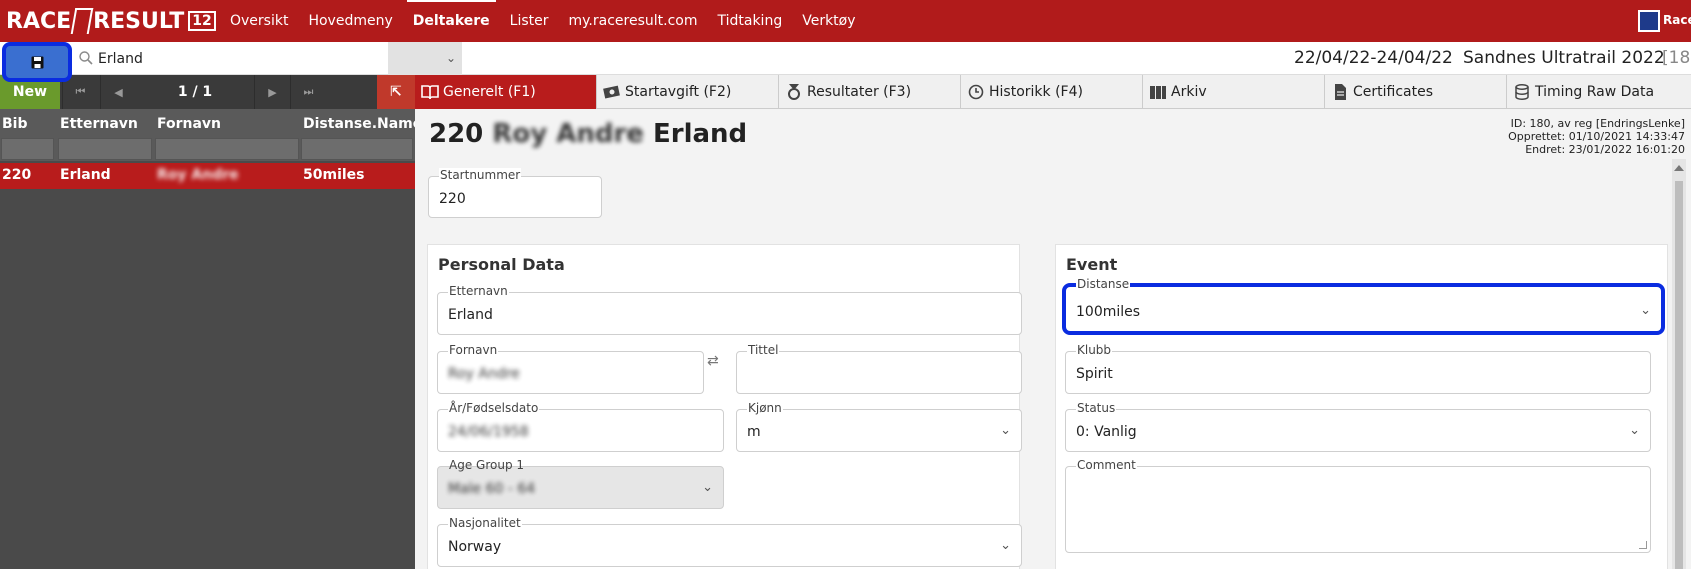  What do you see at coordinates (202, 21) in the screenshot?
I see `logo-version: 12` at bounding box center [202, 21].